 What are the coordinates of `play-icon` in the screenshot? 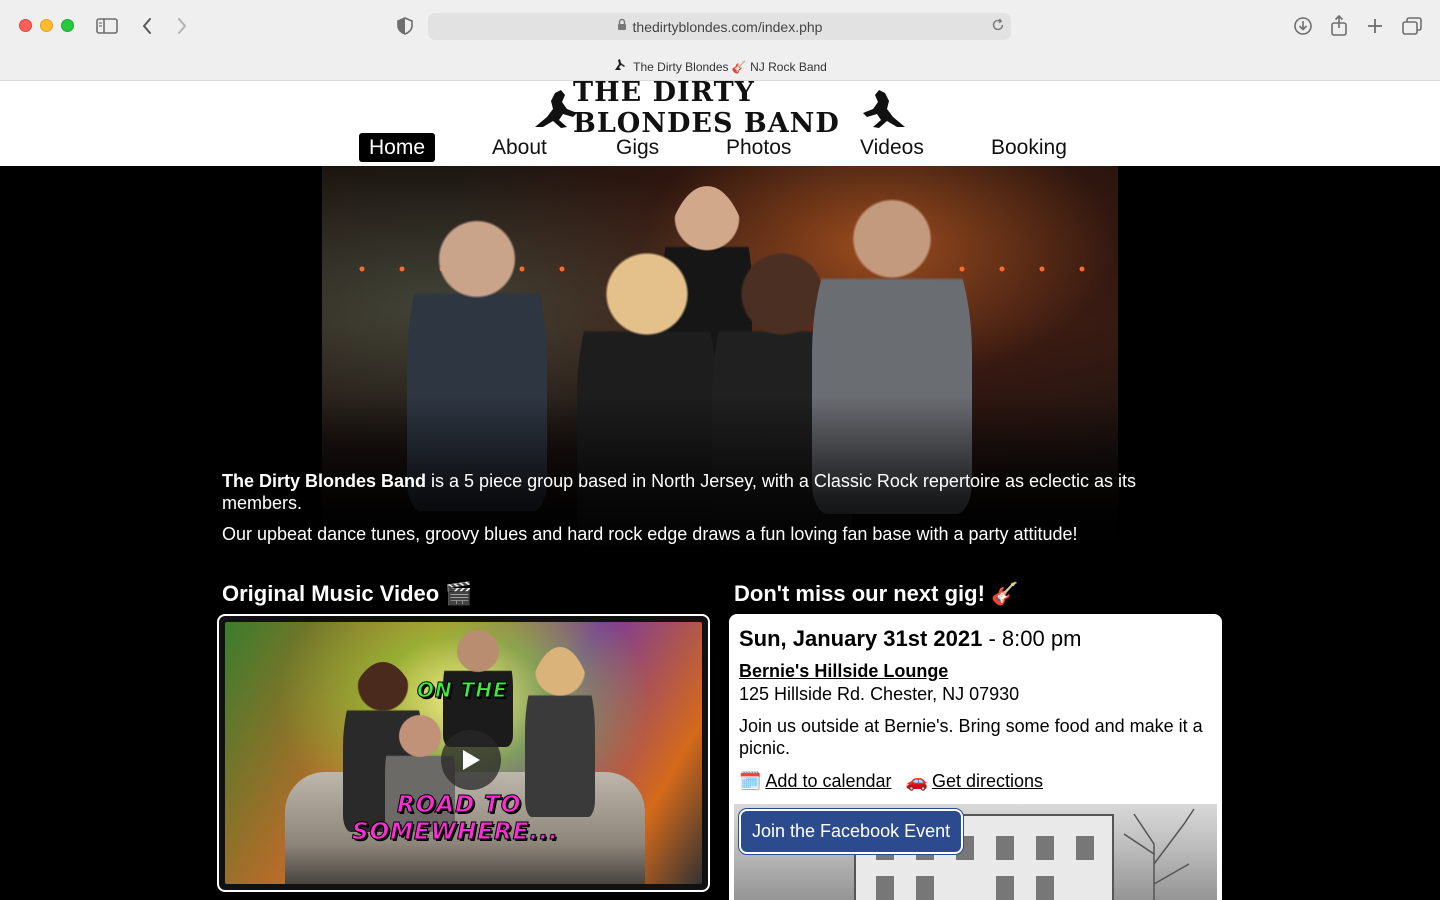 It's located at (471, 760).